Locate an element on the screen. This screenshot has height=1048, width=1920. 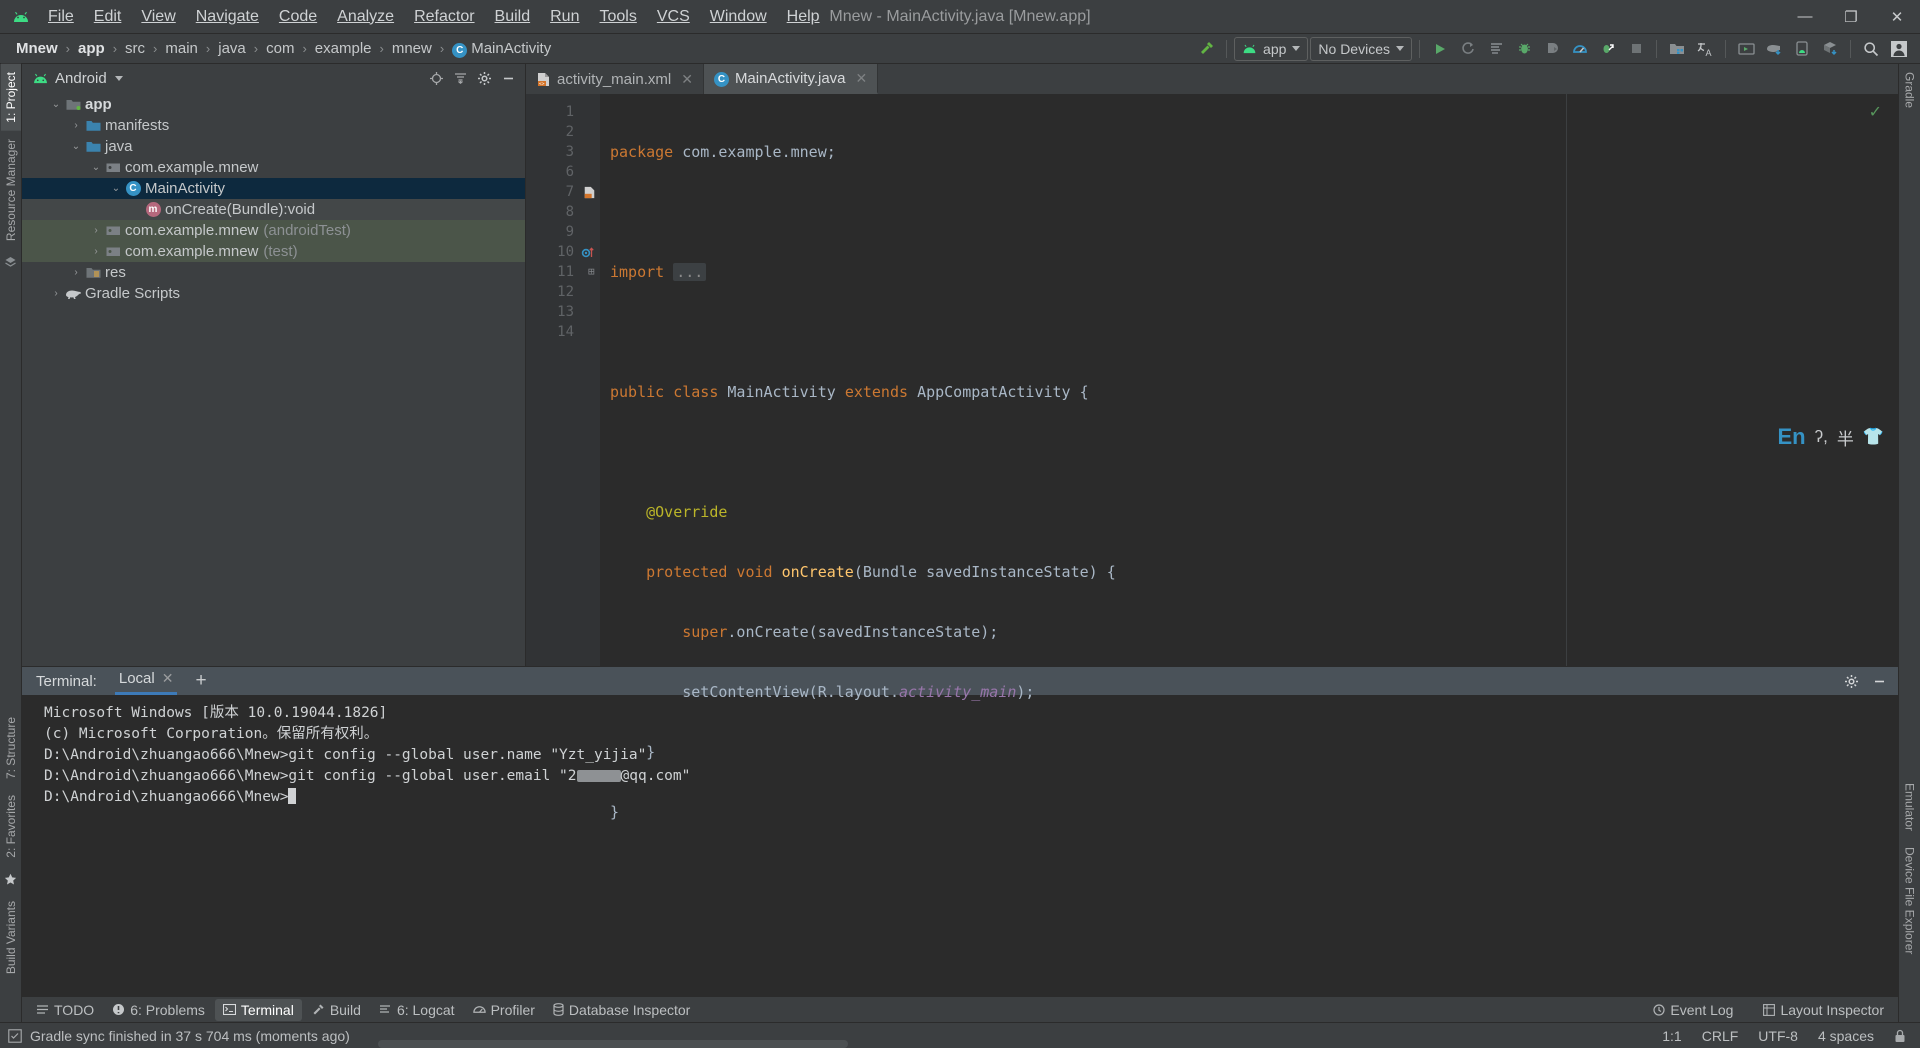
run-icon is located at coordinates (1440, 49).